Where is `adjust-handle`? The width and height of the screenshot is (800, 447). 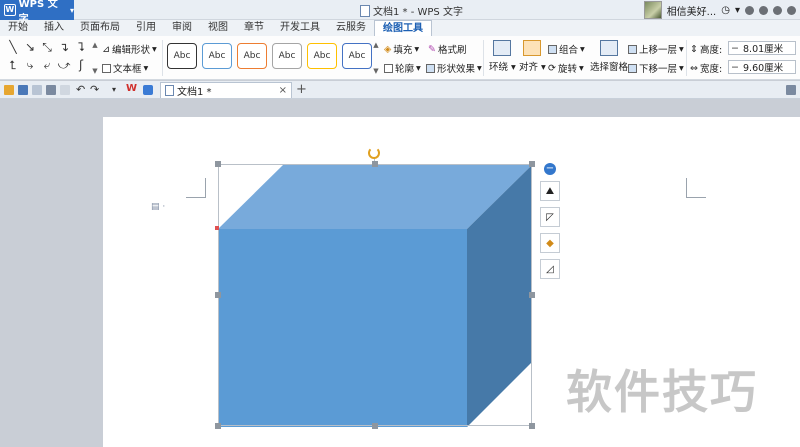
adjust-handle is located at coordinates (217, 228).